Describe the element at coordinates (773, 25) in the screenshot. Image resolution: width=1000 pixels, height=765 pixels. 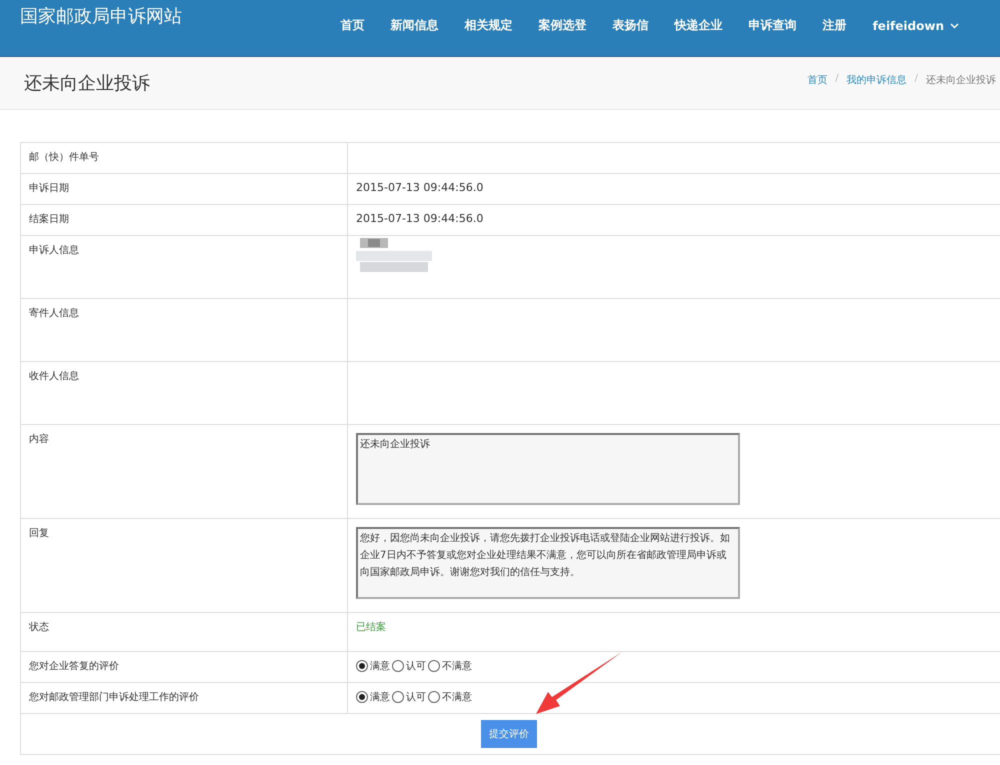
I see `nav-link: 申诉查询` at that location.